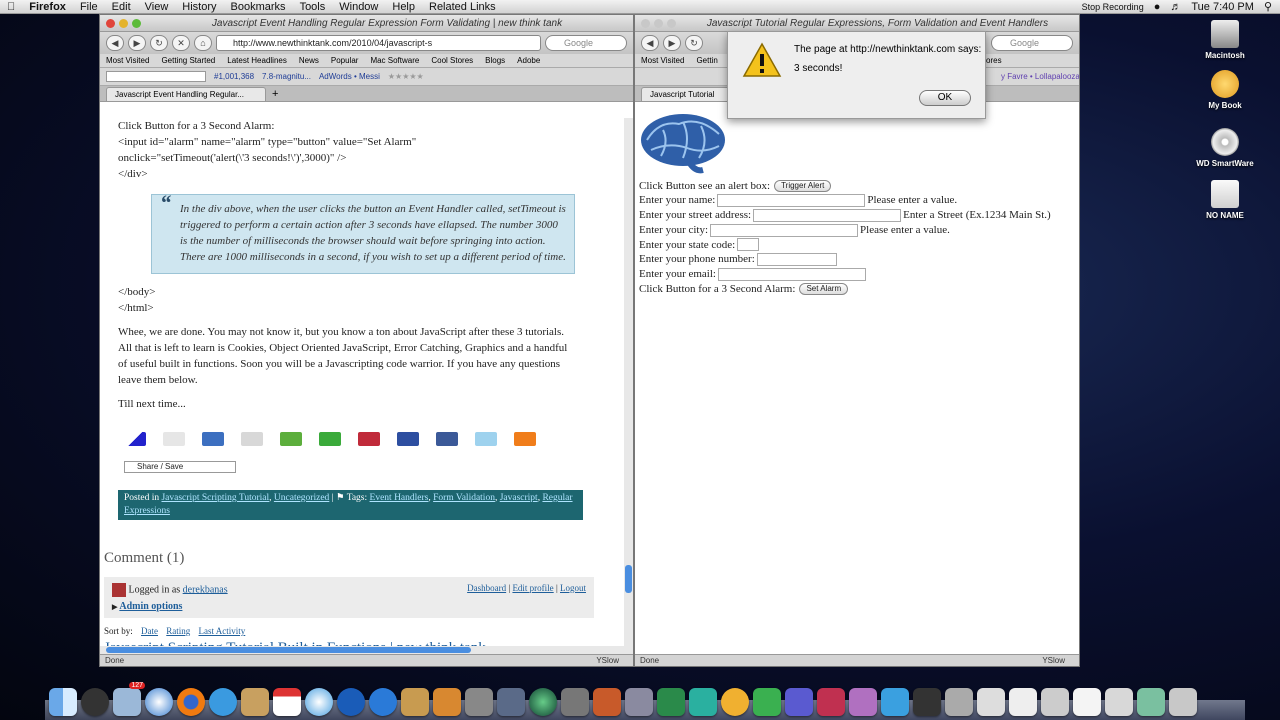 The height and width of the screenshot is (720, 1280). I want to click on menu-file: File, so click(89, 7).